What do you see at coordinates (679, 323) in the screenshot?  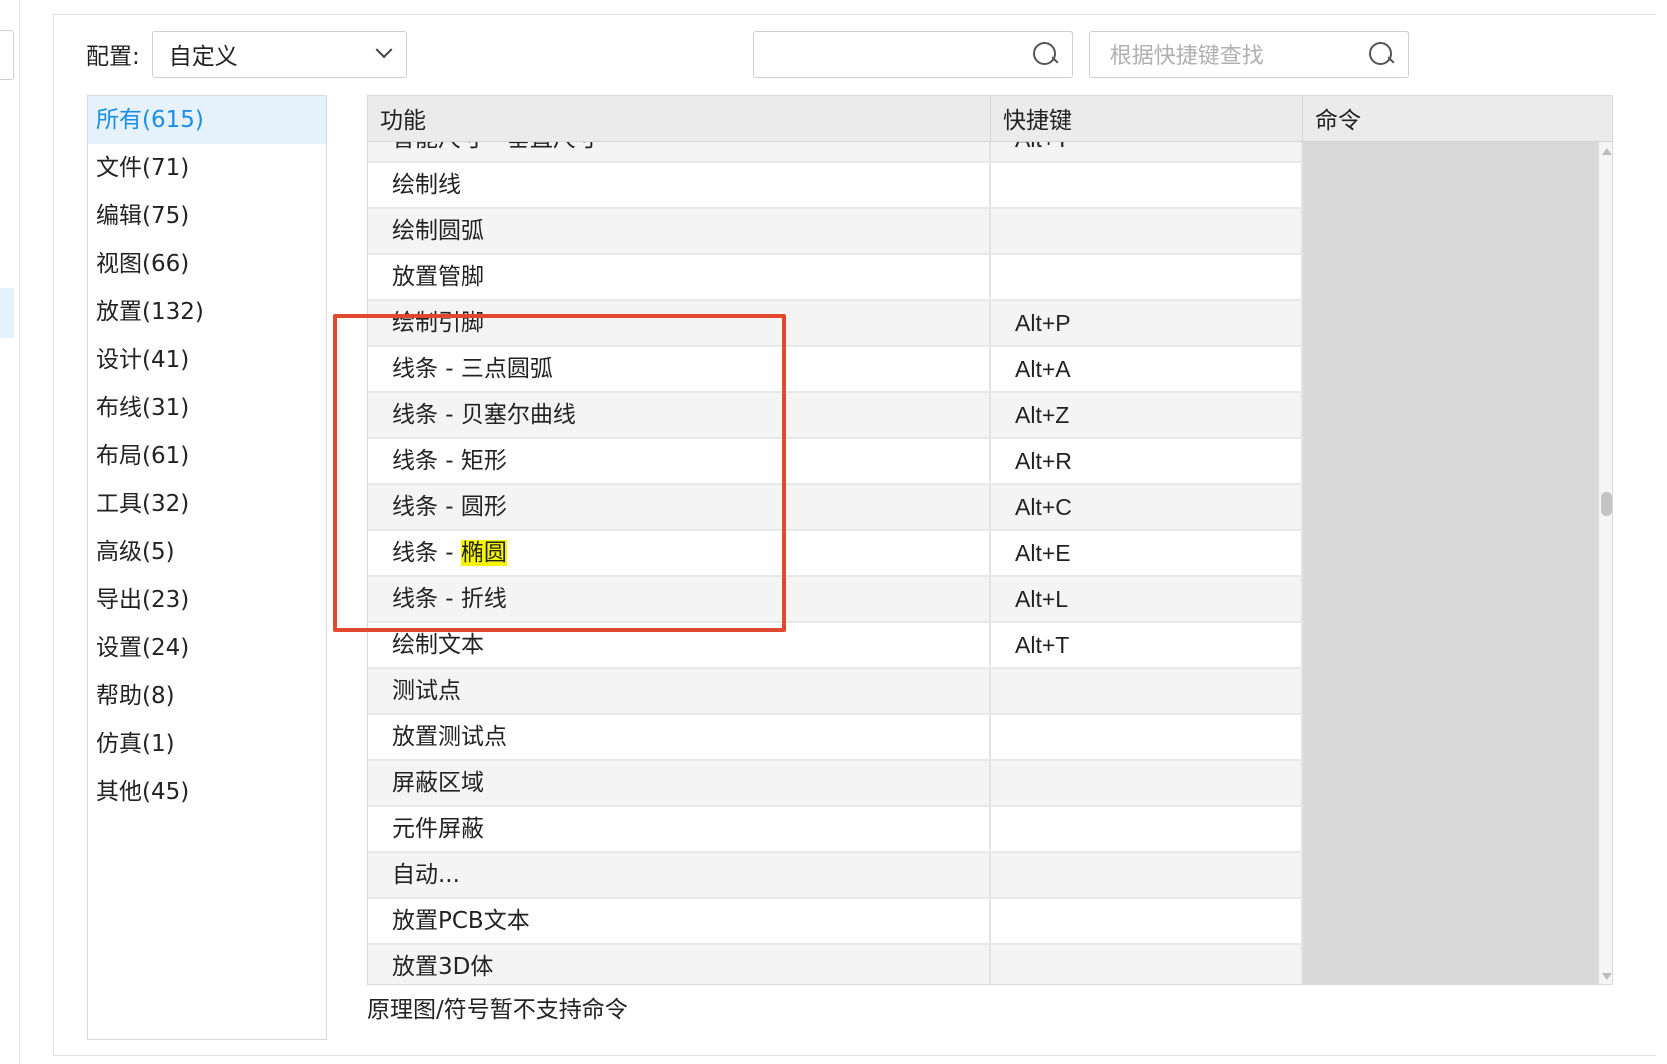 I see `function-cell: 绘制引脚` at bounding box center [679, 323].